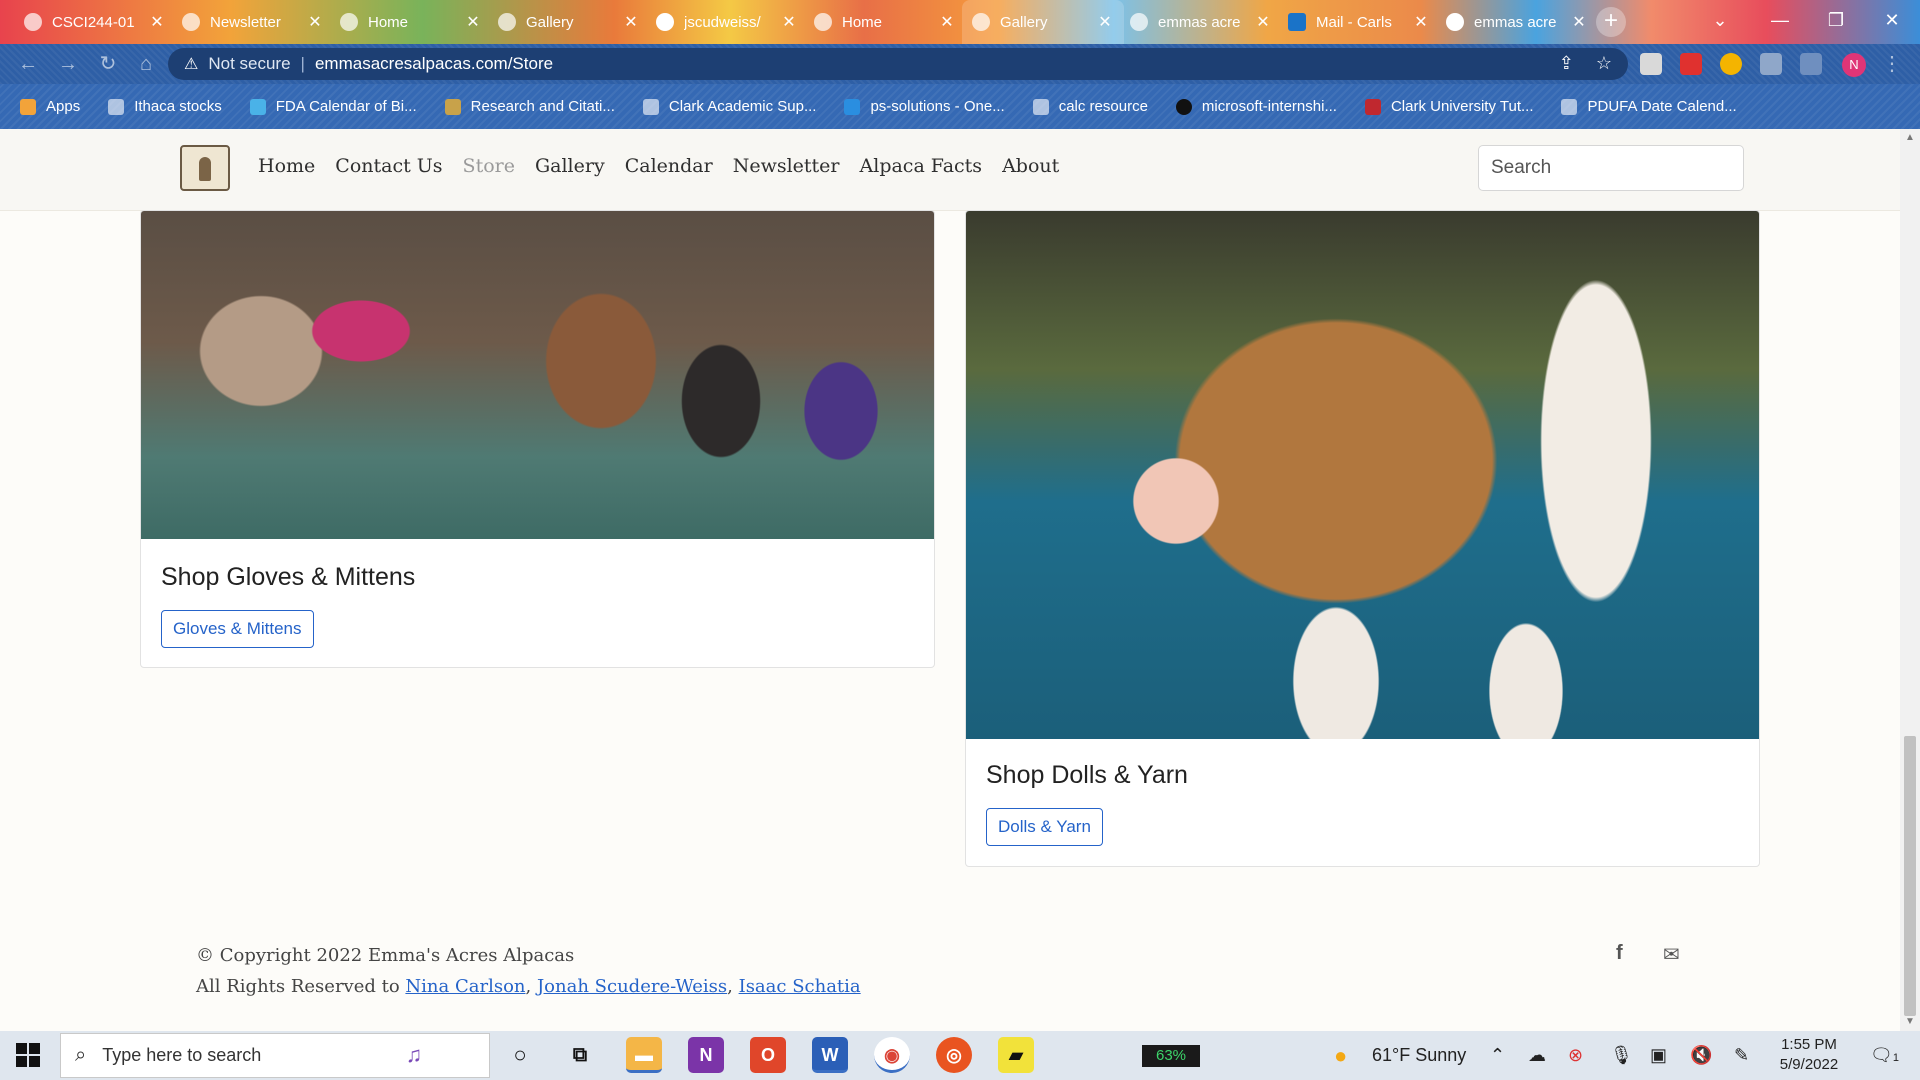  What do you see at coordinates (146, 64) in the screenshot?
I see `home-icon: ⌂` at bounding box center [146, 64].